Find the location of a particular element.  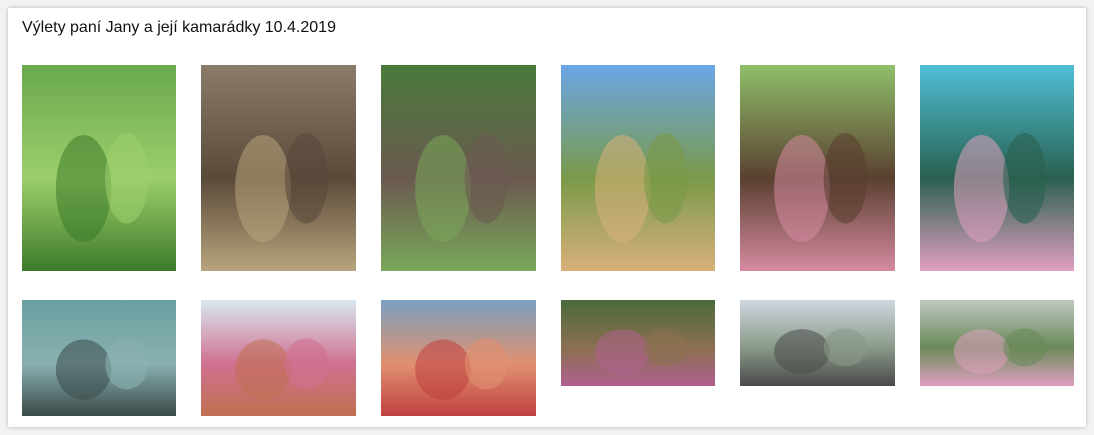

photo-woman-with-elder is located at coordinates (817, 168).